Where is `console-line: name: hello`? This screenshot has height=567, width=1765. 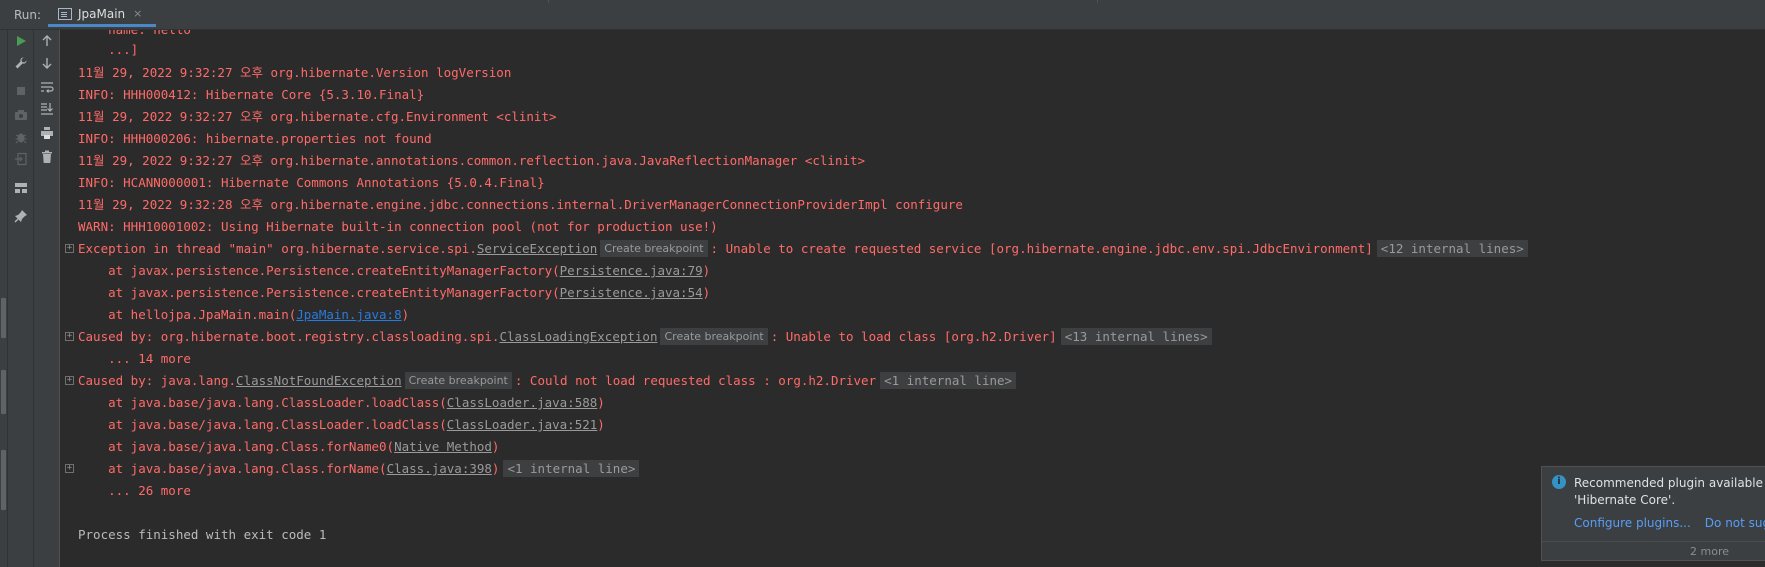
console-line: name: hello is located at coordinates (134, 35).